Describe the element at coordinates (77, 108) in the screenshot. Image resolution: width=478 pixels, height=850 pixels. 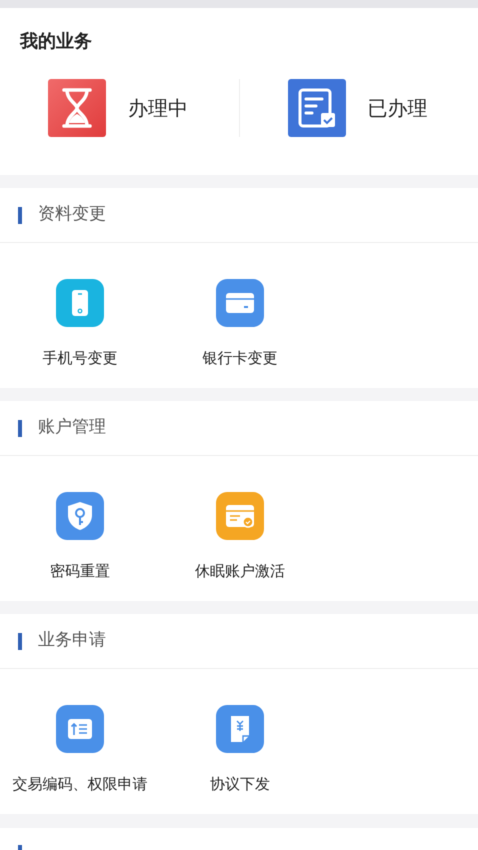
I see `hourglass-icon` at that location.